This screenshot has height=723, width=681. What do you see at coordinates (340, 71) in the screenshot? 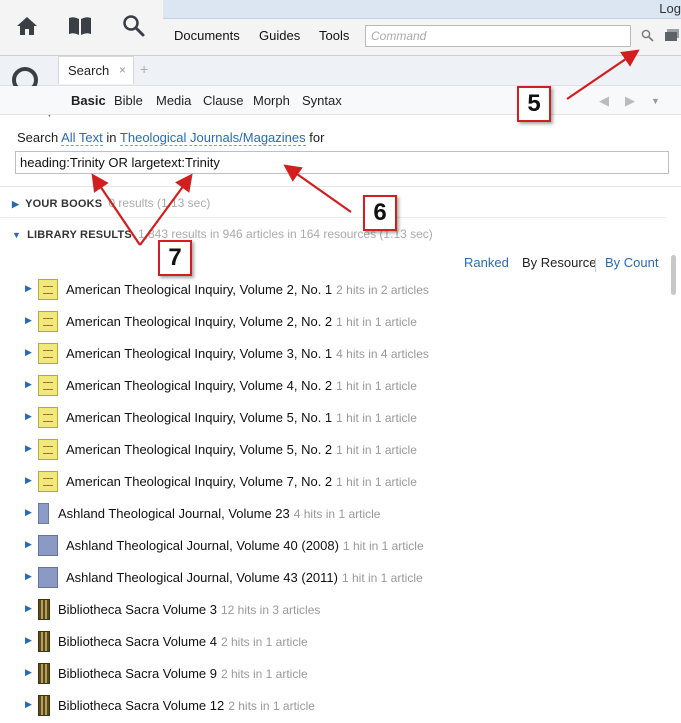
I see `panel-tab-bar: Search × +` at bounding box center [340, 71].